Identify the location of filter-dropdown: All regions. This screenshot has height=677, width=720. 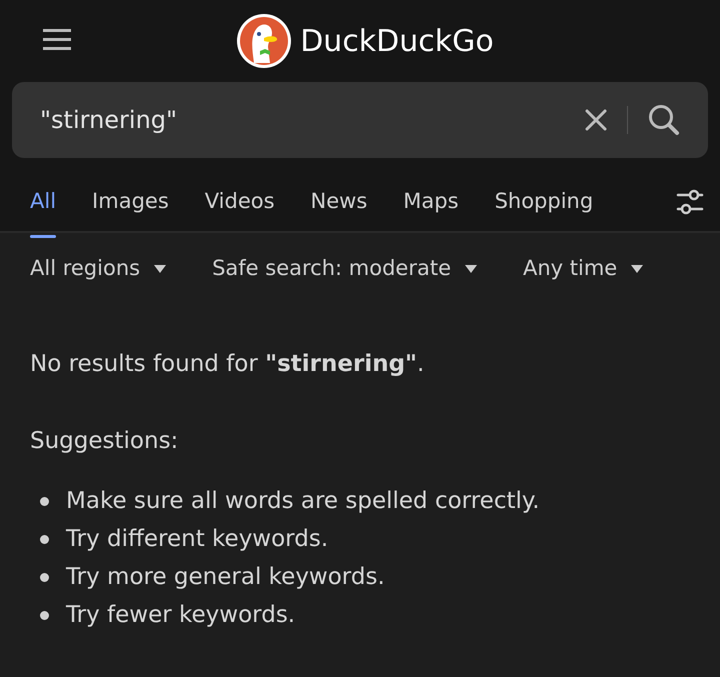
(98, 269).